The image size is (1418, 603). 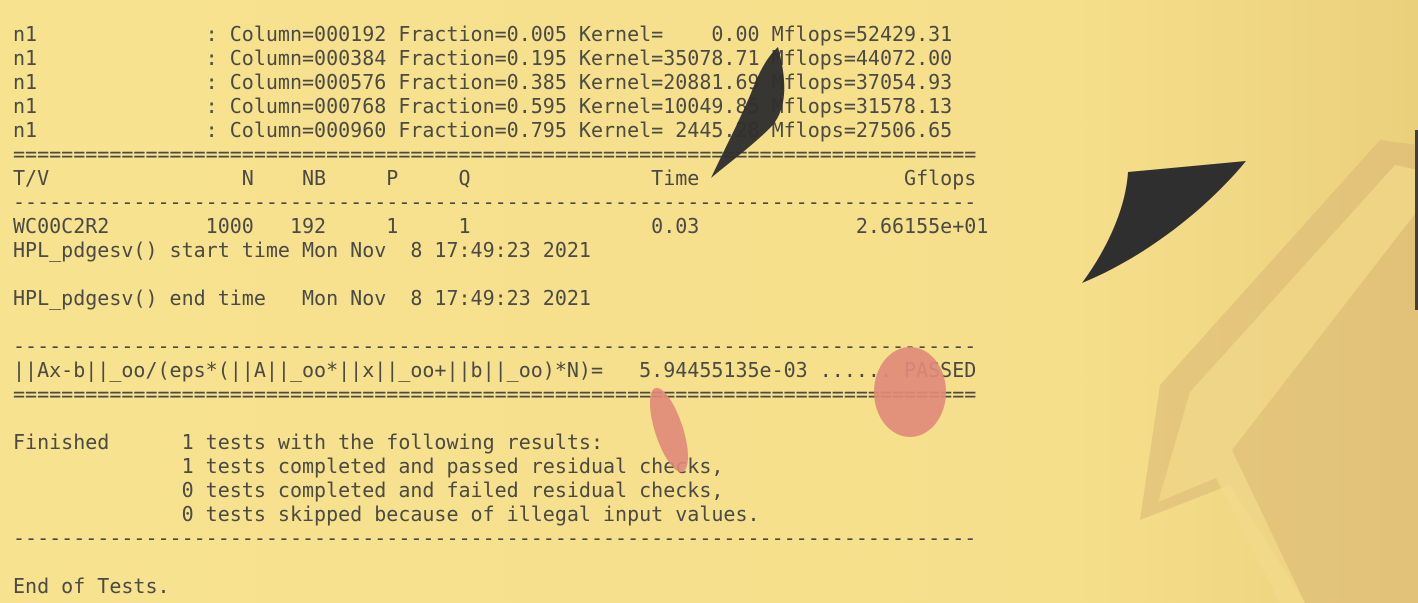 What do you see at coordinates (495, 178) in the screenshot?
I see `table-header: T/V N NB P Q Time Gflops` at bounding box center [495, 178].